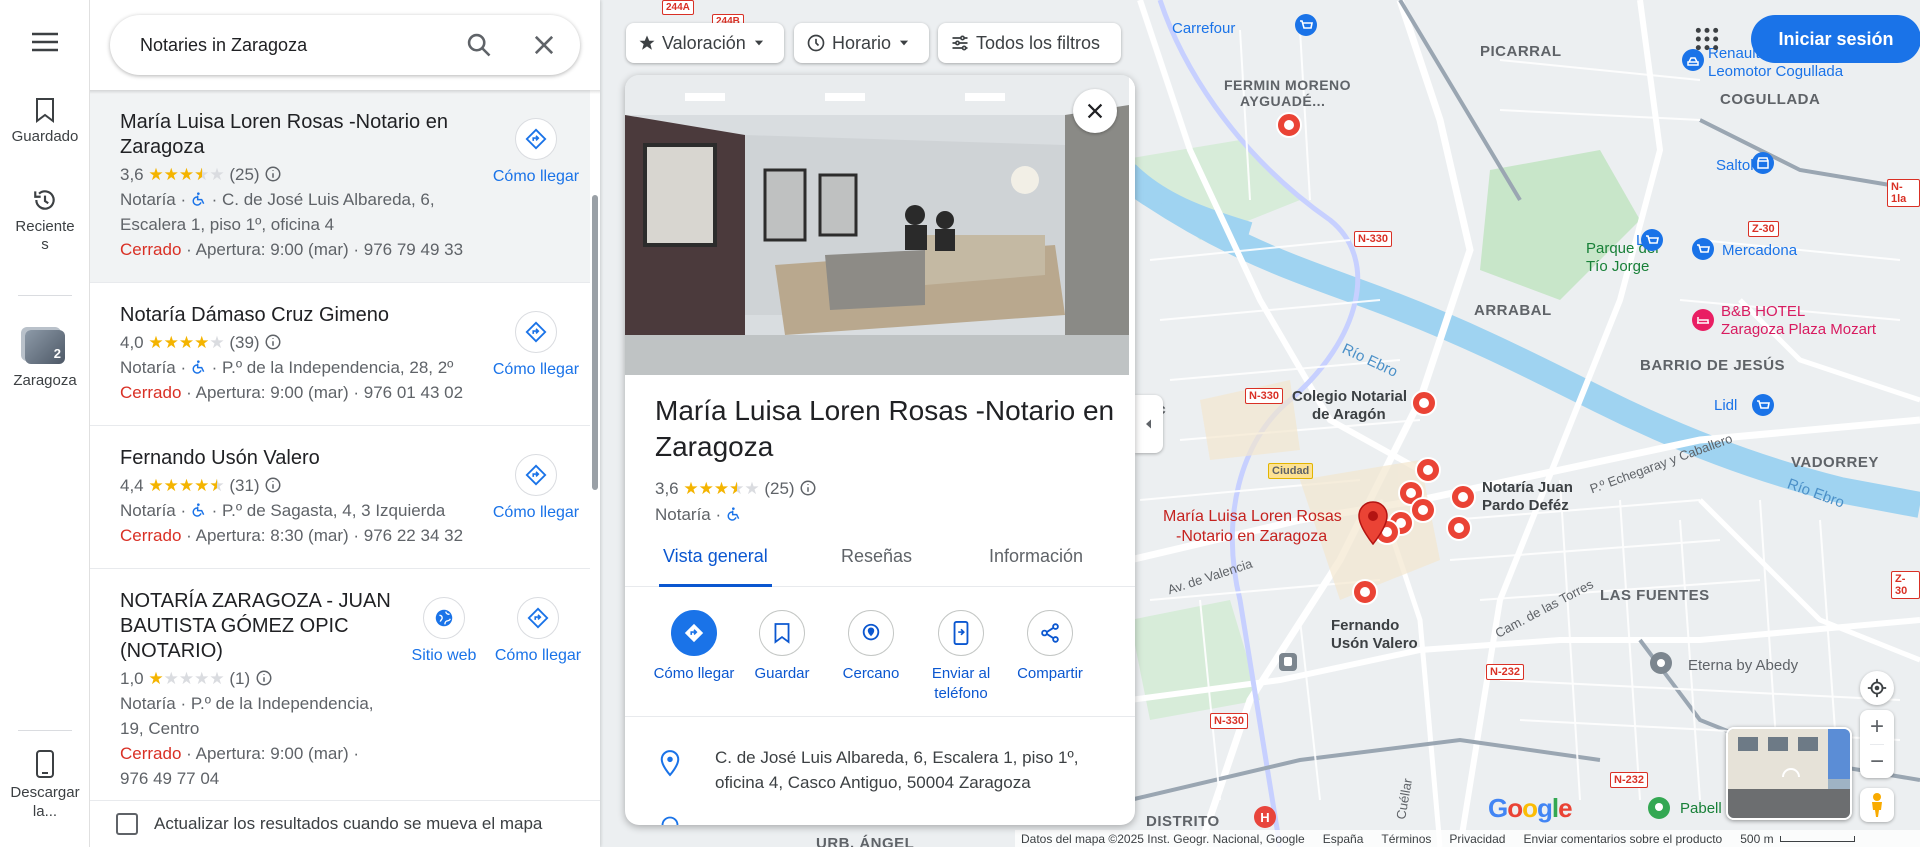 The image size is (1920, 847). What do you see at coordinates (444, 631) in the screenshot?
I see `website-button: Sitio web` at bounding box center [444, 631].